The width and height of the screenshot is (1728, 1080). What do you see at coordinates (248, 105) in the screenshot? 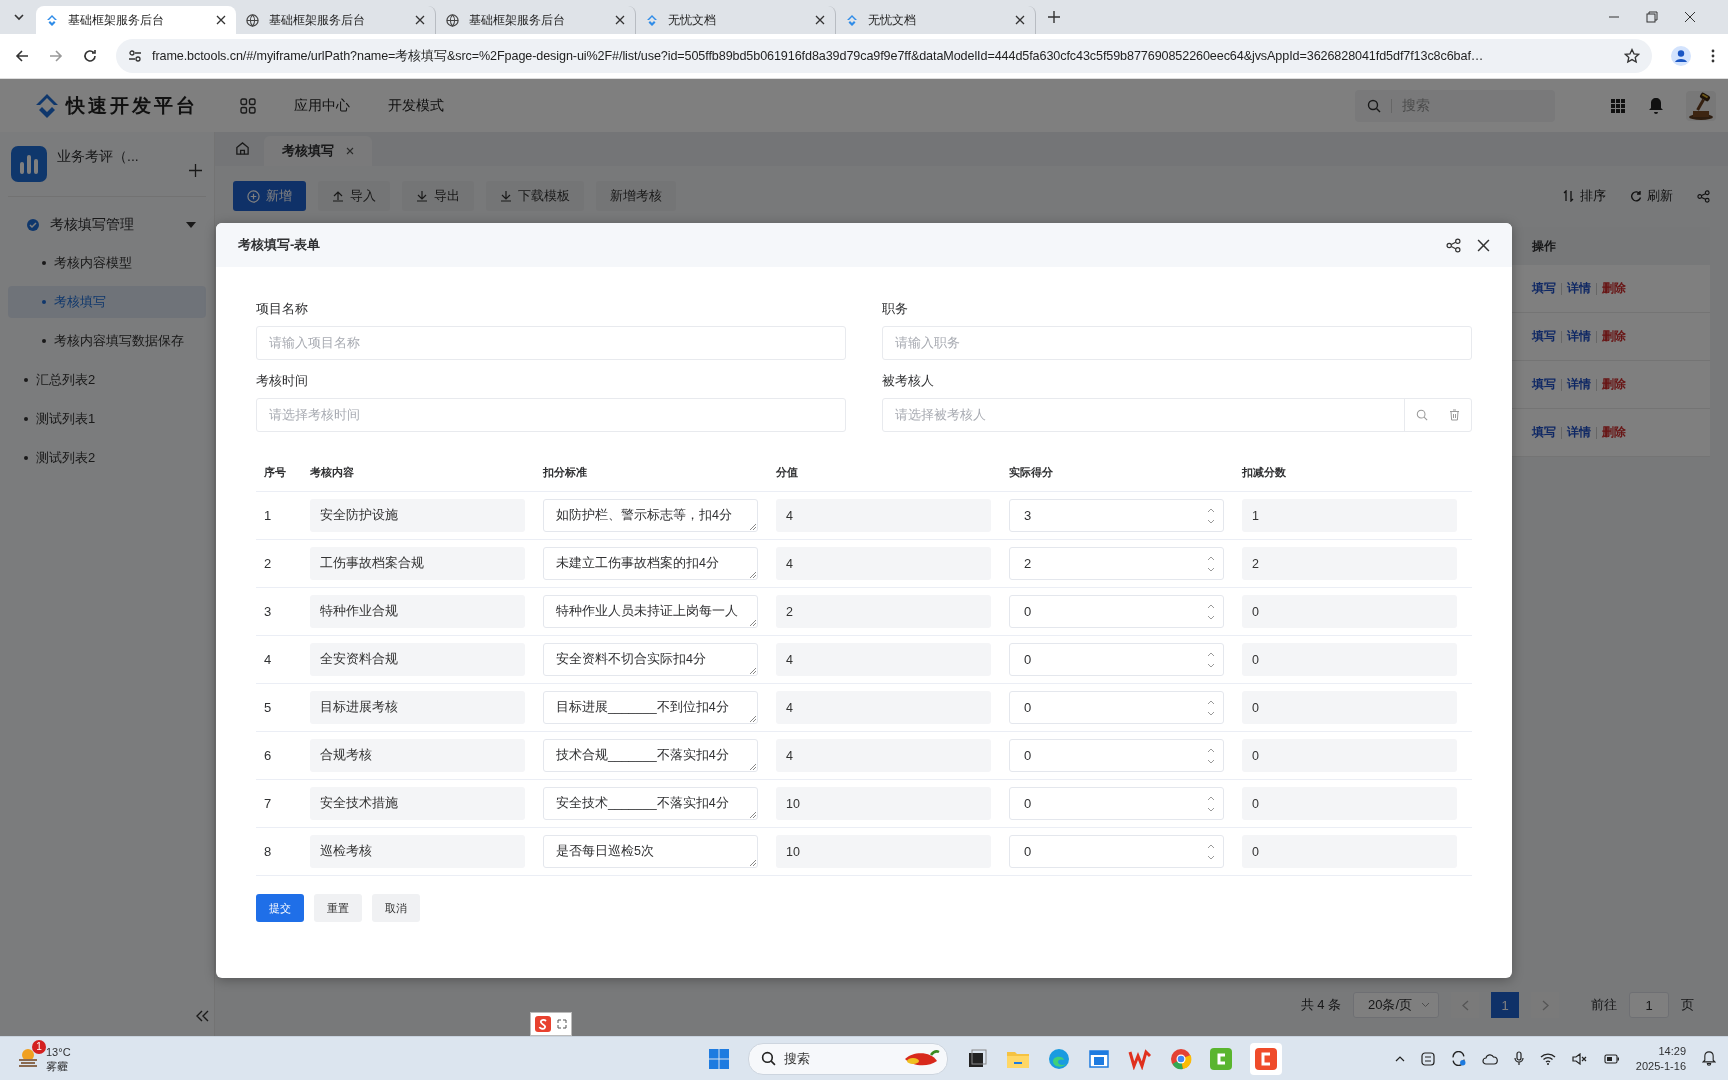
I see `apps-icon` at bounding box center [248, 105].